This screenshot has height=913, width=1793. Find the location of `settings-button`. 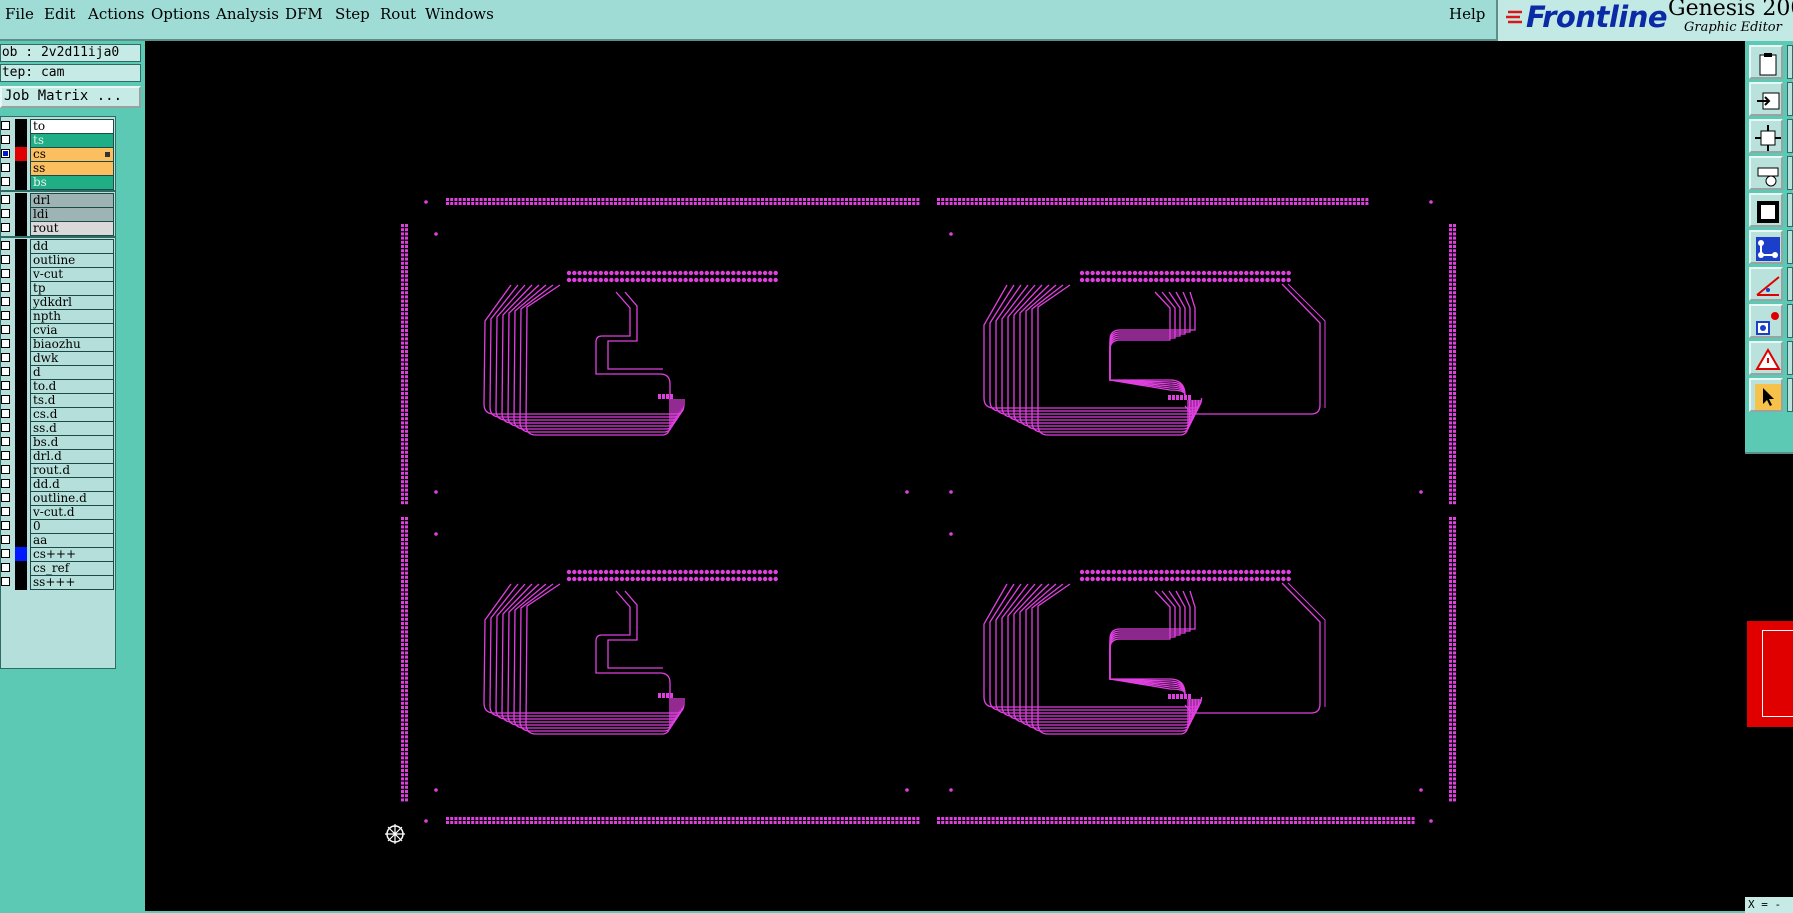

settings-button is located at coordinates (1766, 173).